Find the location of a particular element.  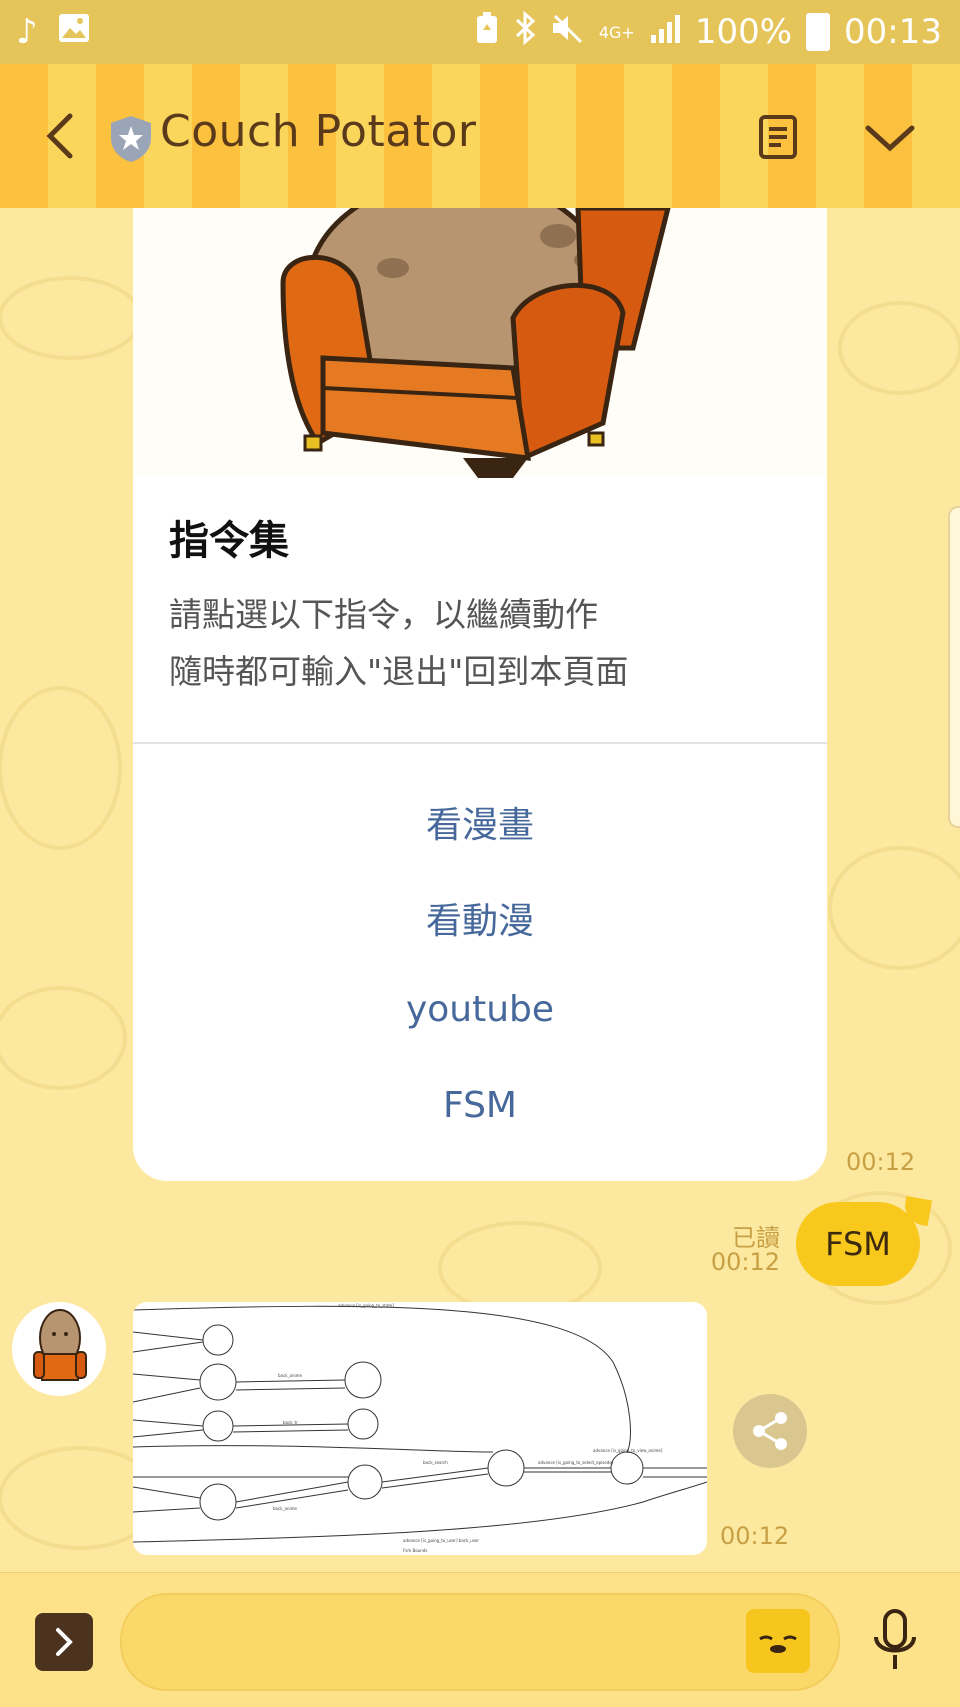

sent-message-text: FSM is located at coordinates (858, 1244).